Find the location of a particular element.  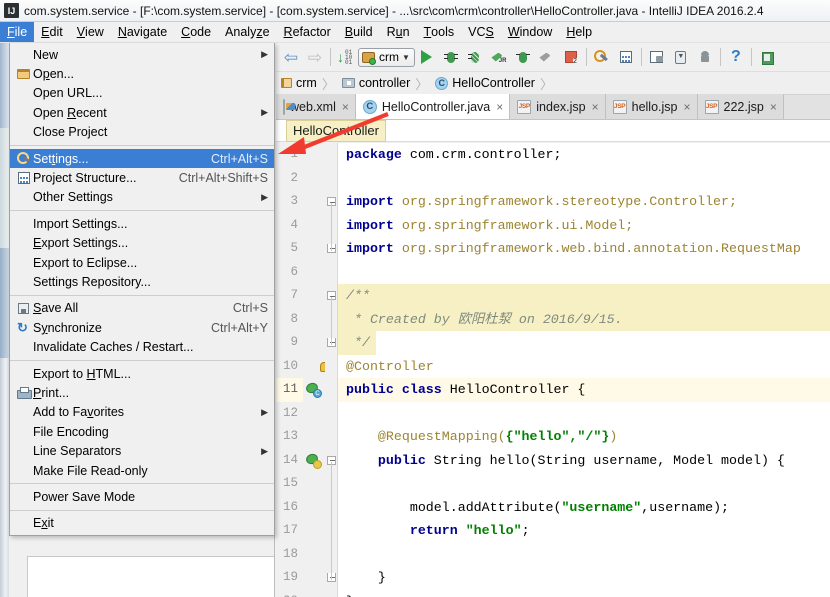

menu-file: File is located at coordinates (17, 32).